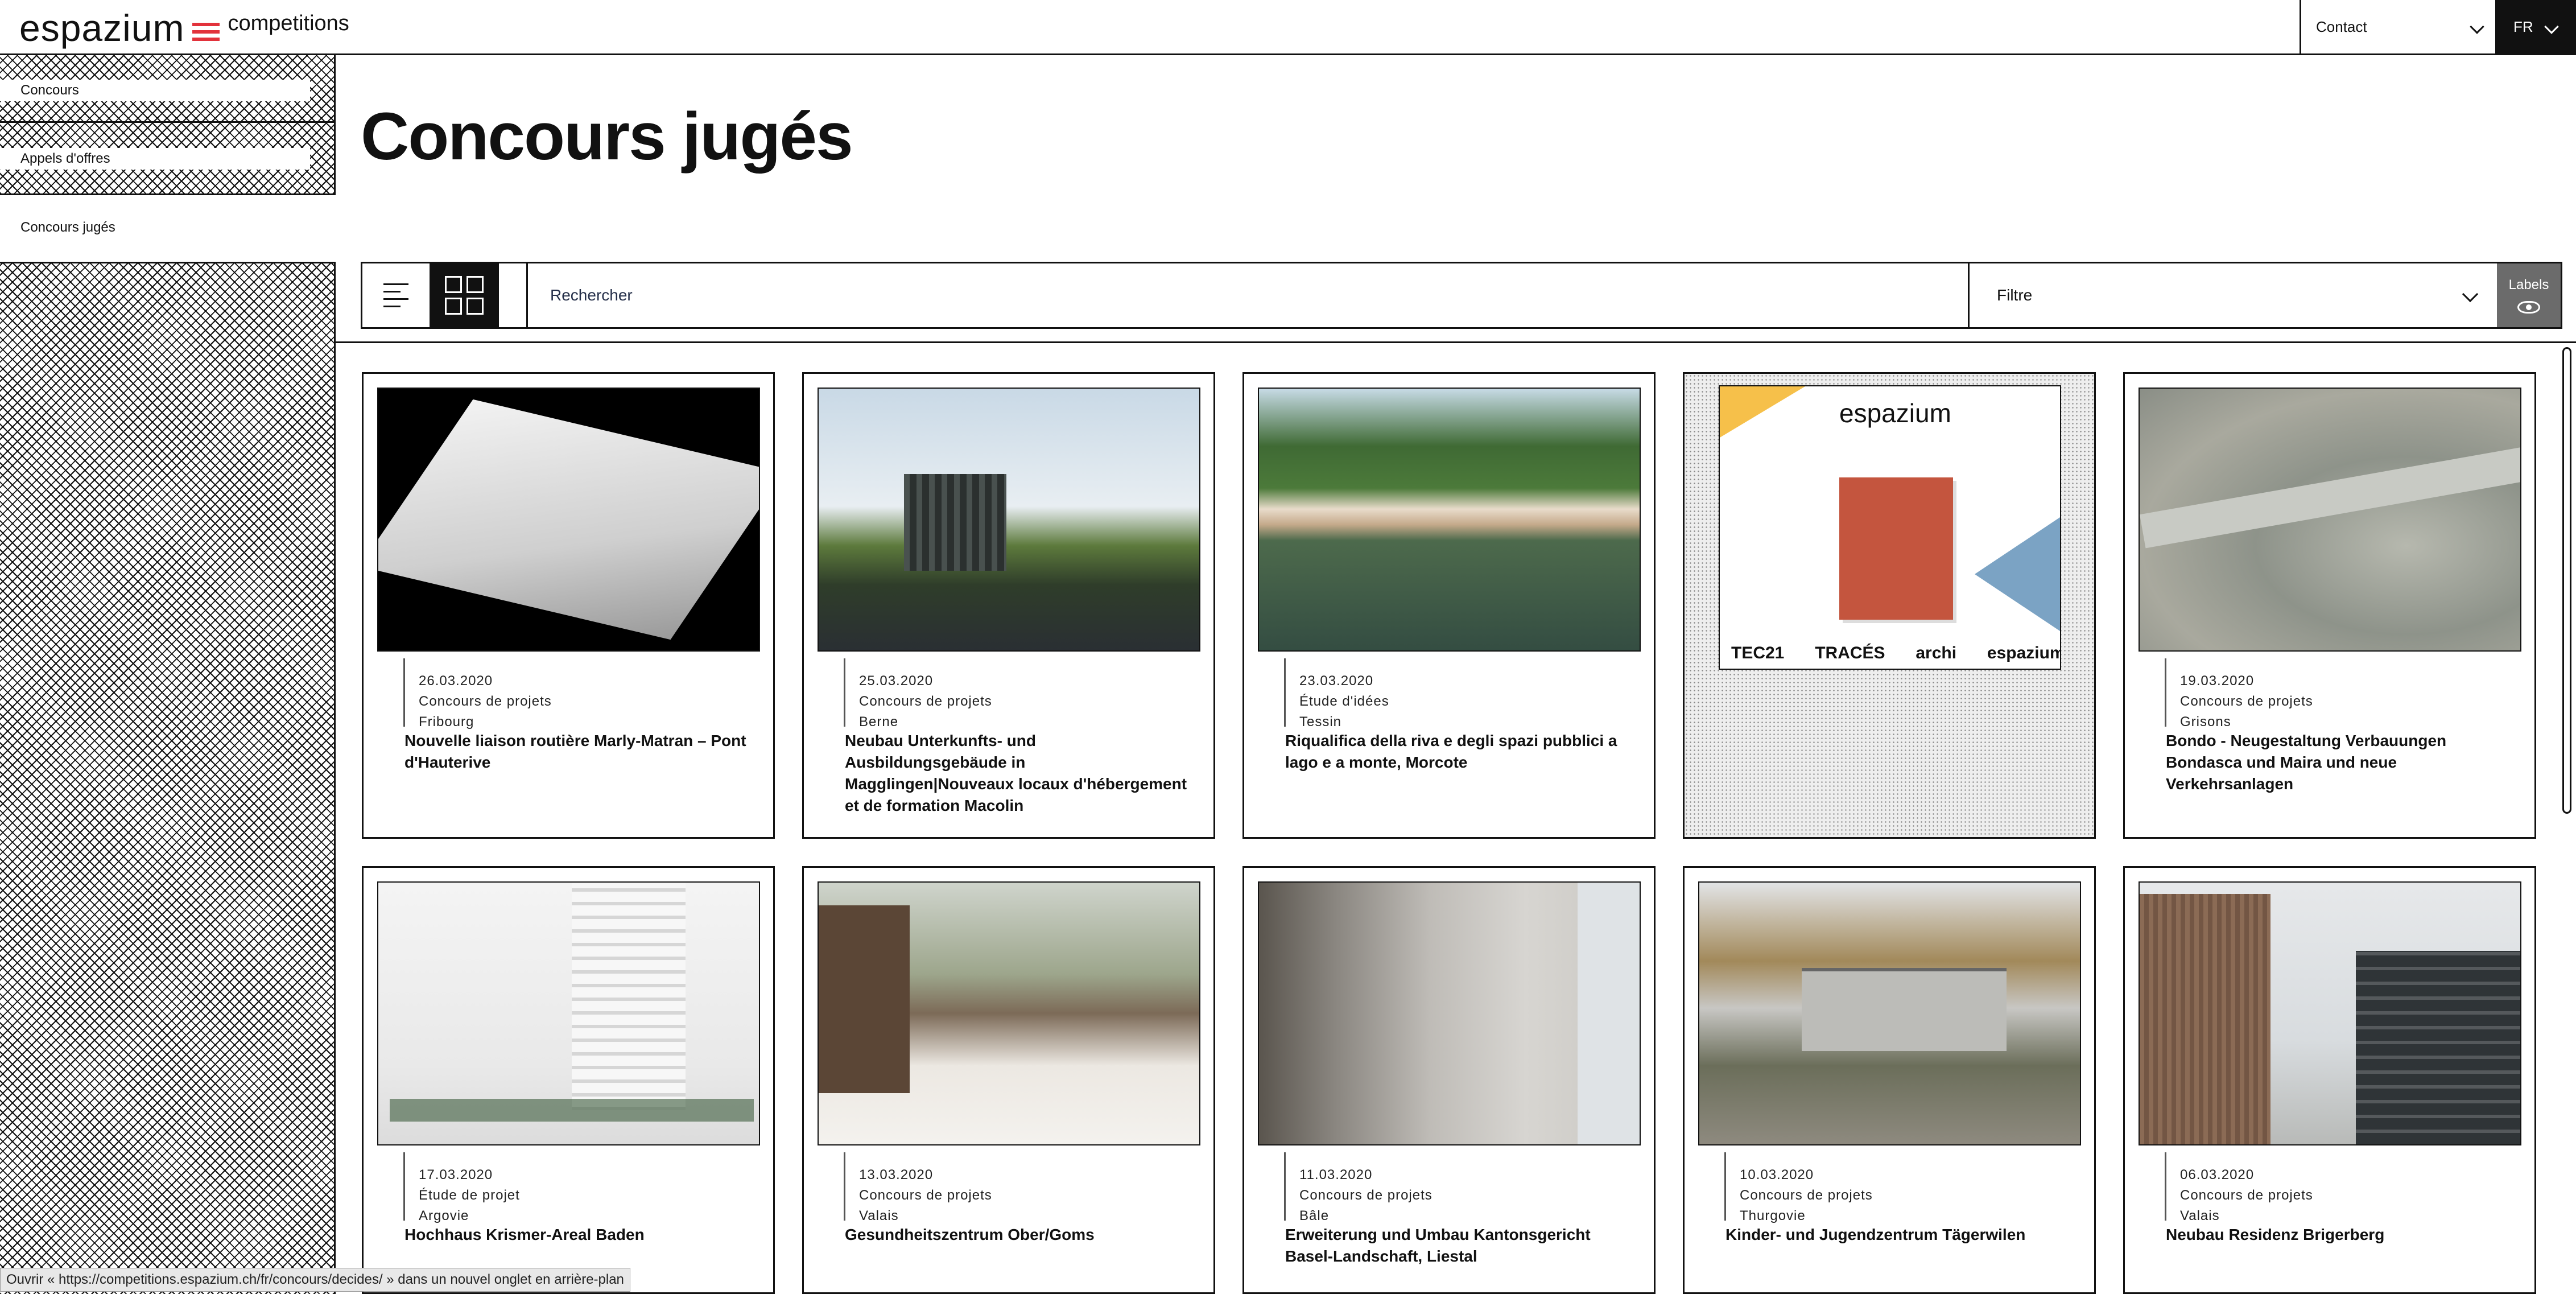 The image size is (2576, 1294). Describe the element at coordinates (470, 1195) in the screenshot. I see `card-type: Étude de projet` at that location.